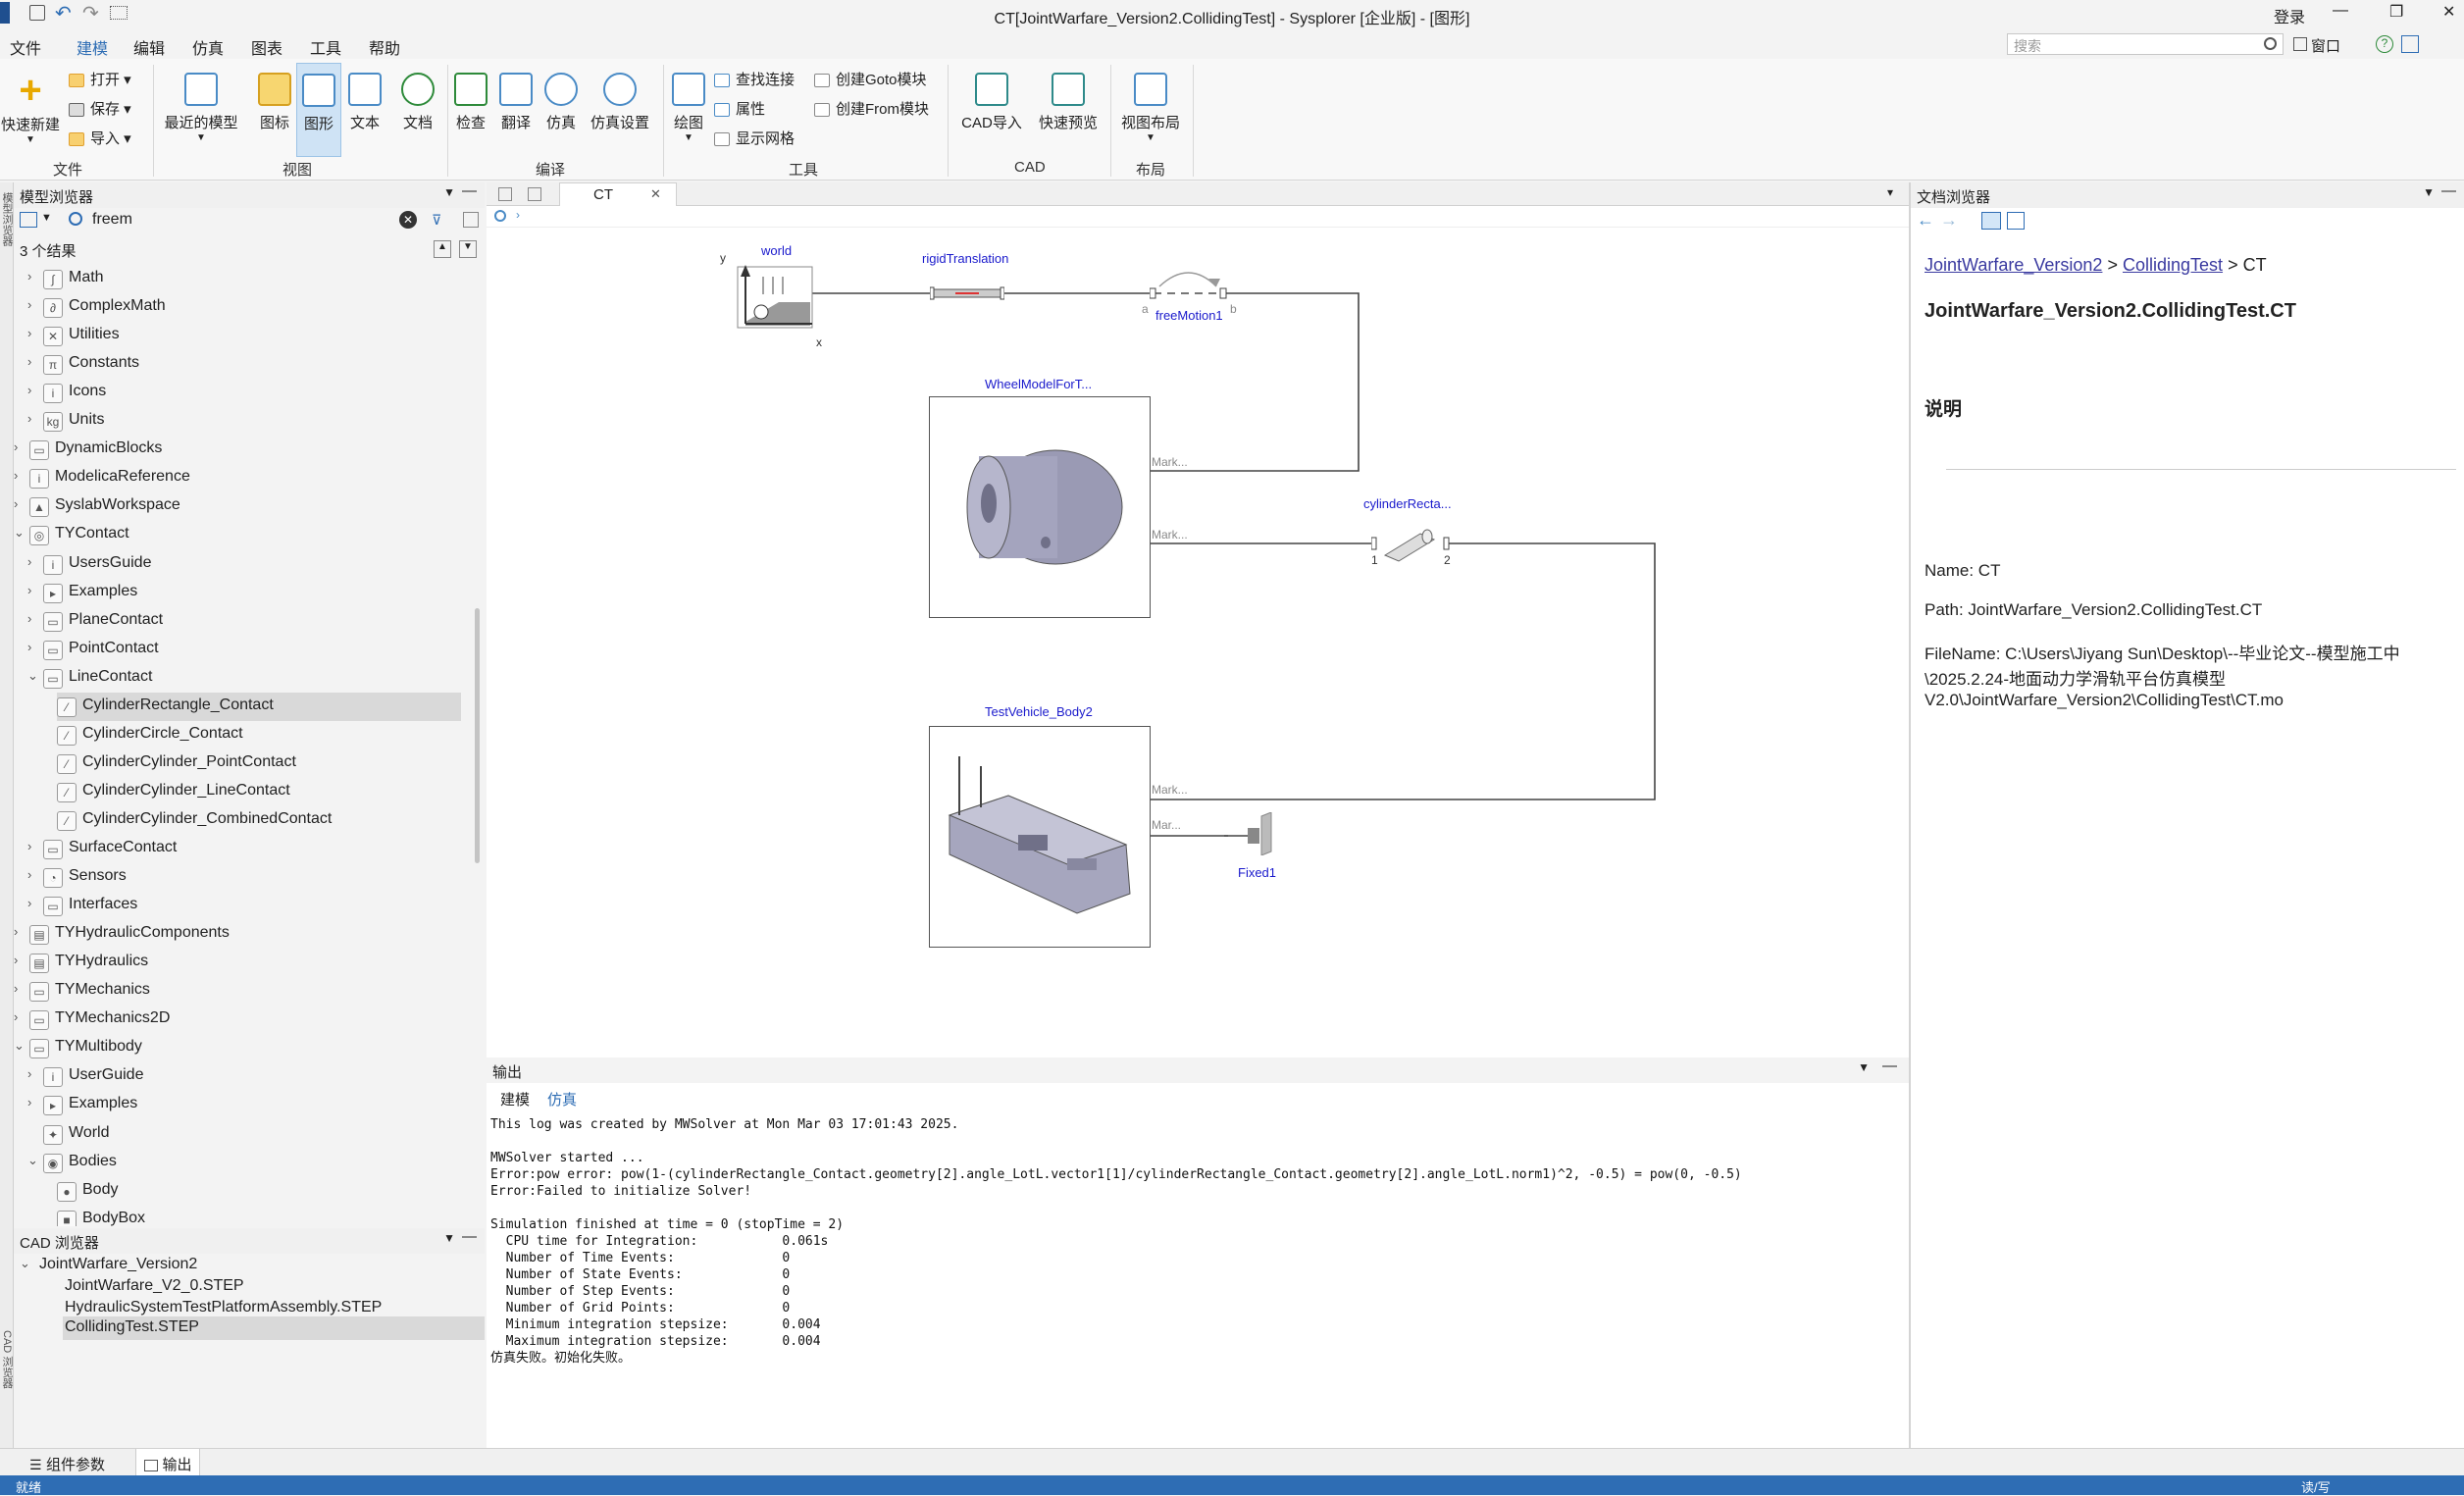 The width and height of the screenshot is (2464, 1496). Describe the element at coordinates (1864, 1067) in the screenshot. I see `output-menu-icon: ▼` at that location.